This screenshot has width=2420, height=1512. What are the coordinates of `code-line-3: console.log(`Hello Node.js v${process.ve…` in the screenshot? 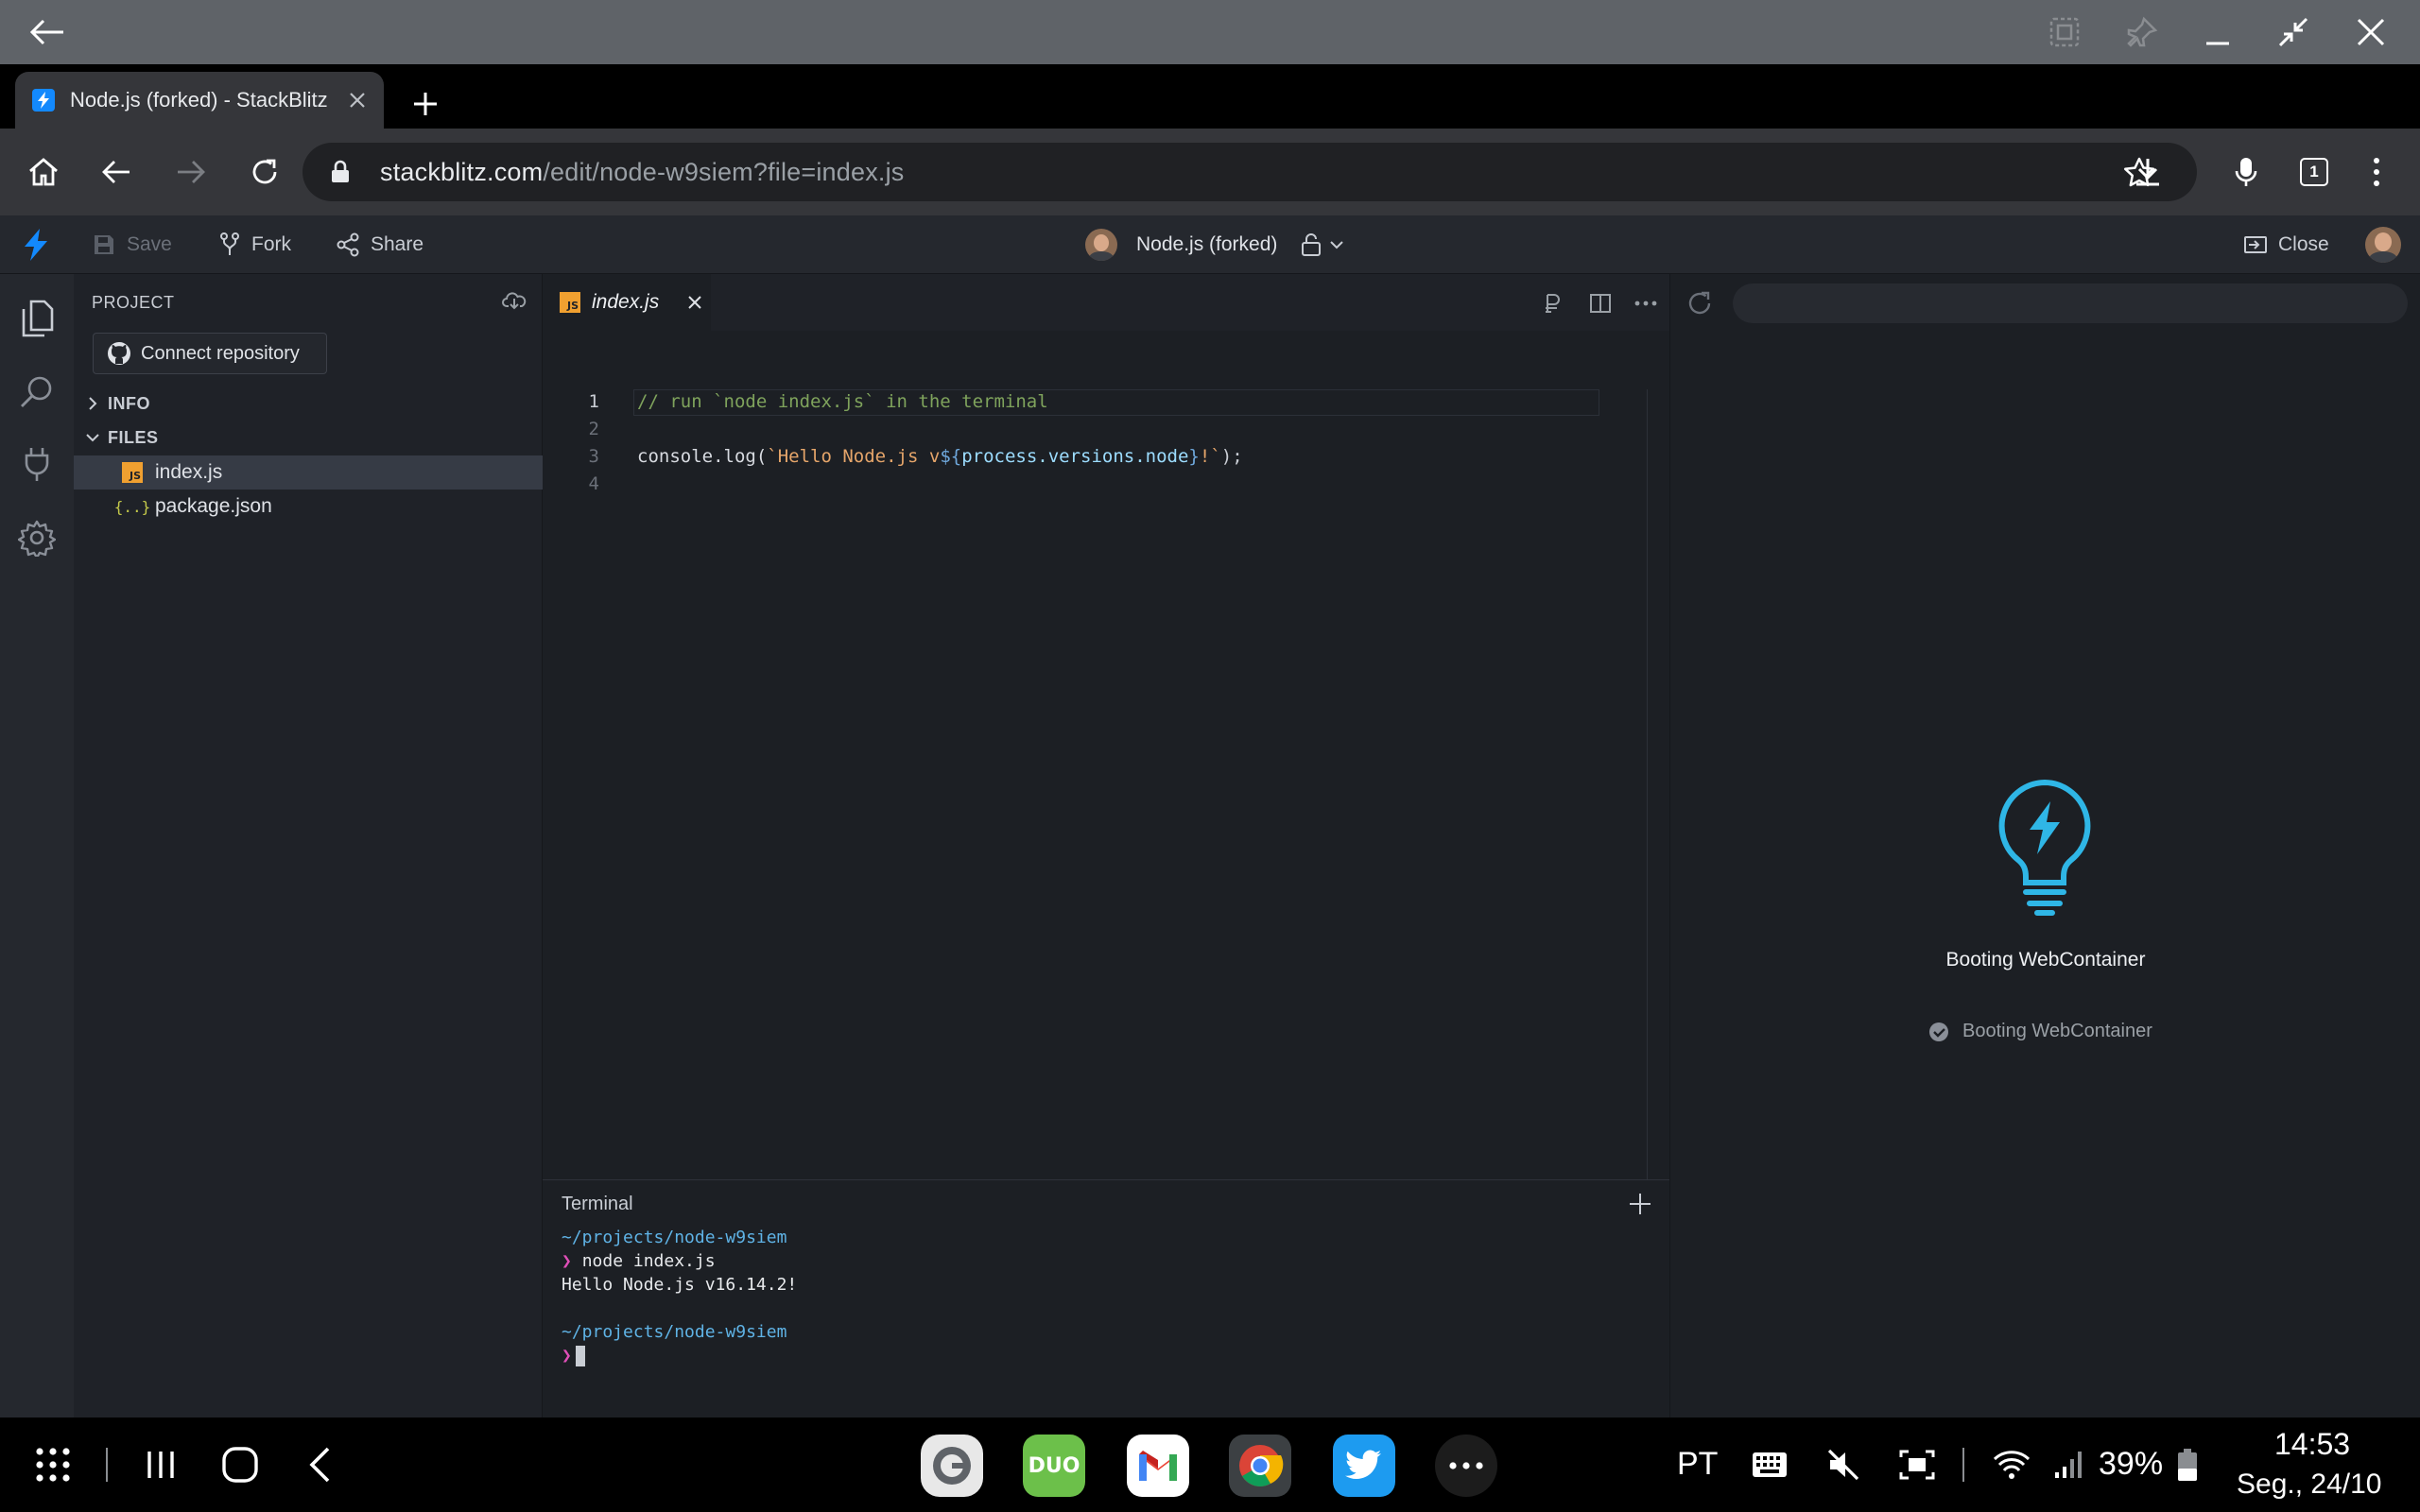 It's located at (940, 456).